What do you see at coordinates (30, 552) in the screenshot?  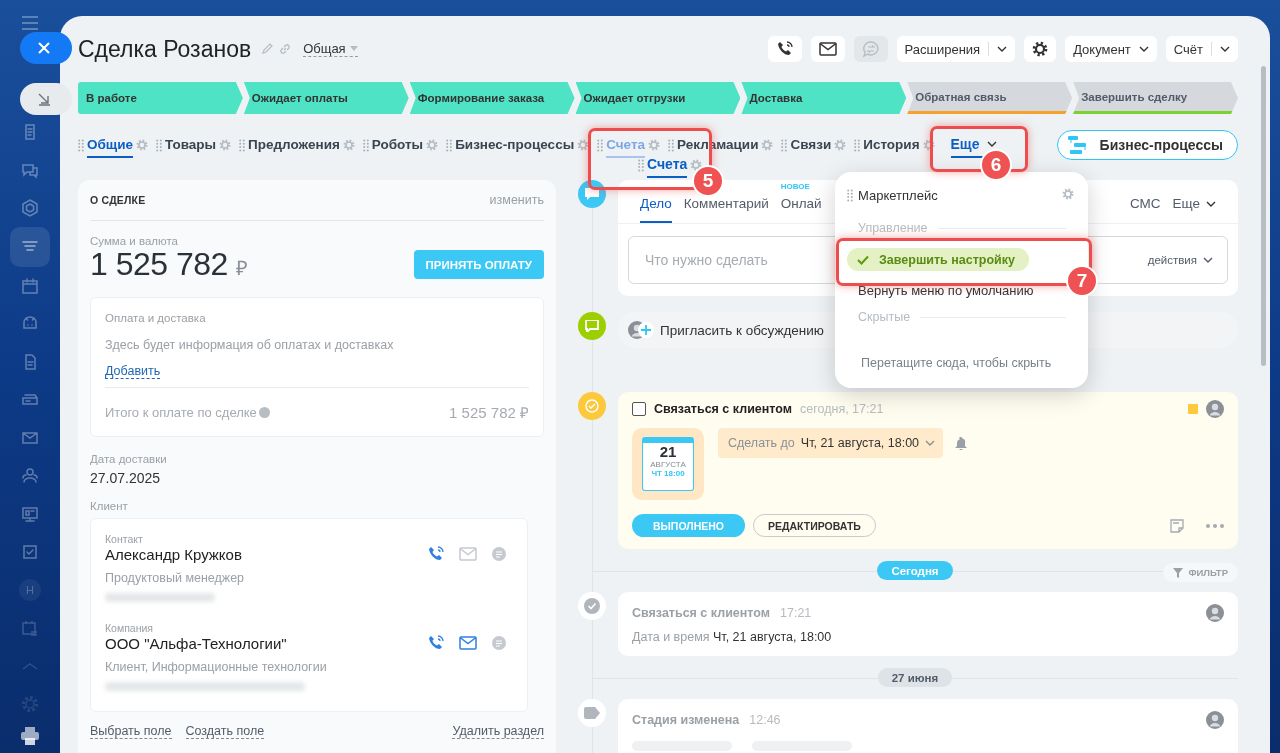 I see `checkbox-icon` at bounding box center [30, 552].